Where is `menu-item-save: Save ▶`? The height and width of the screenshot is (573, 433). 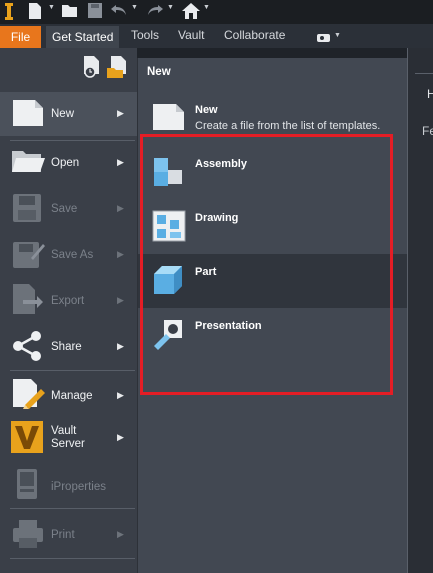
menu-item-save: Save ▶ is located at coordinates (68, 208).